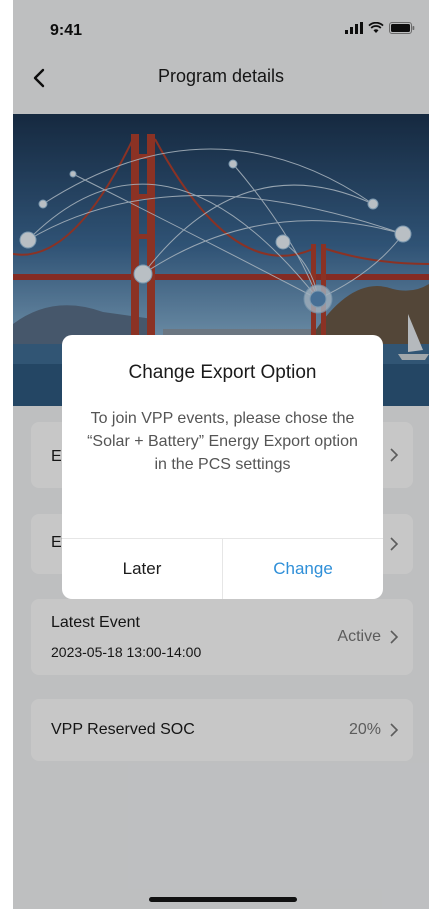  I want to click on later-button: Later, so click(142, 569).